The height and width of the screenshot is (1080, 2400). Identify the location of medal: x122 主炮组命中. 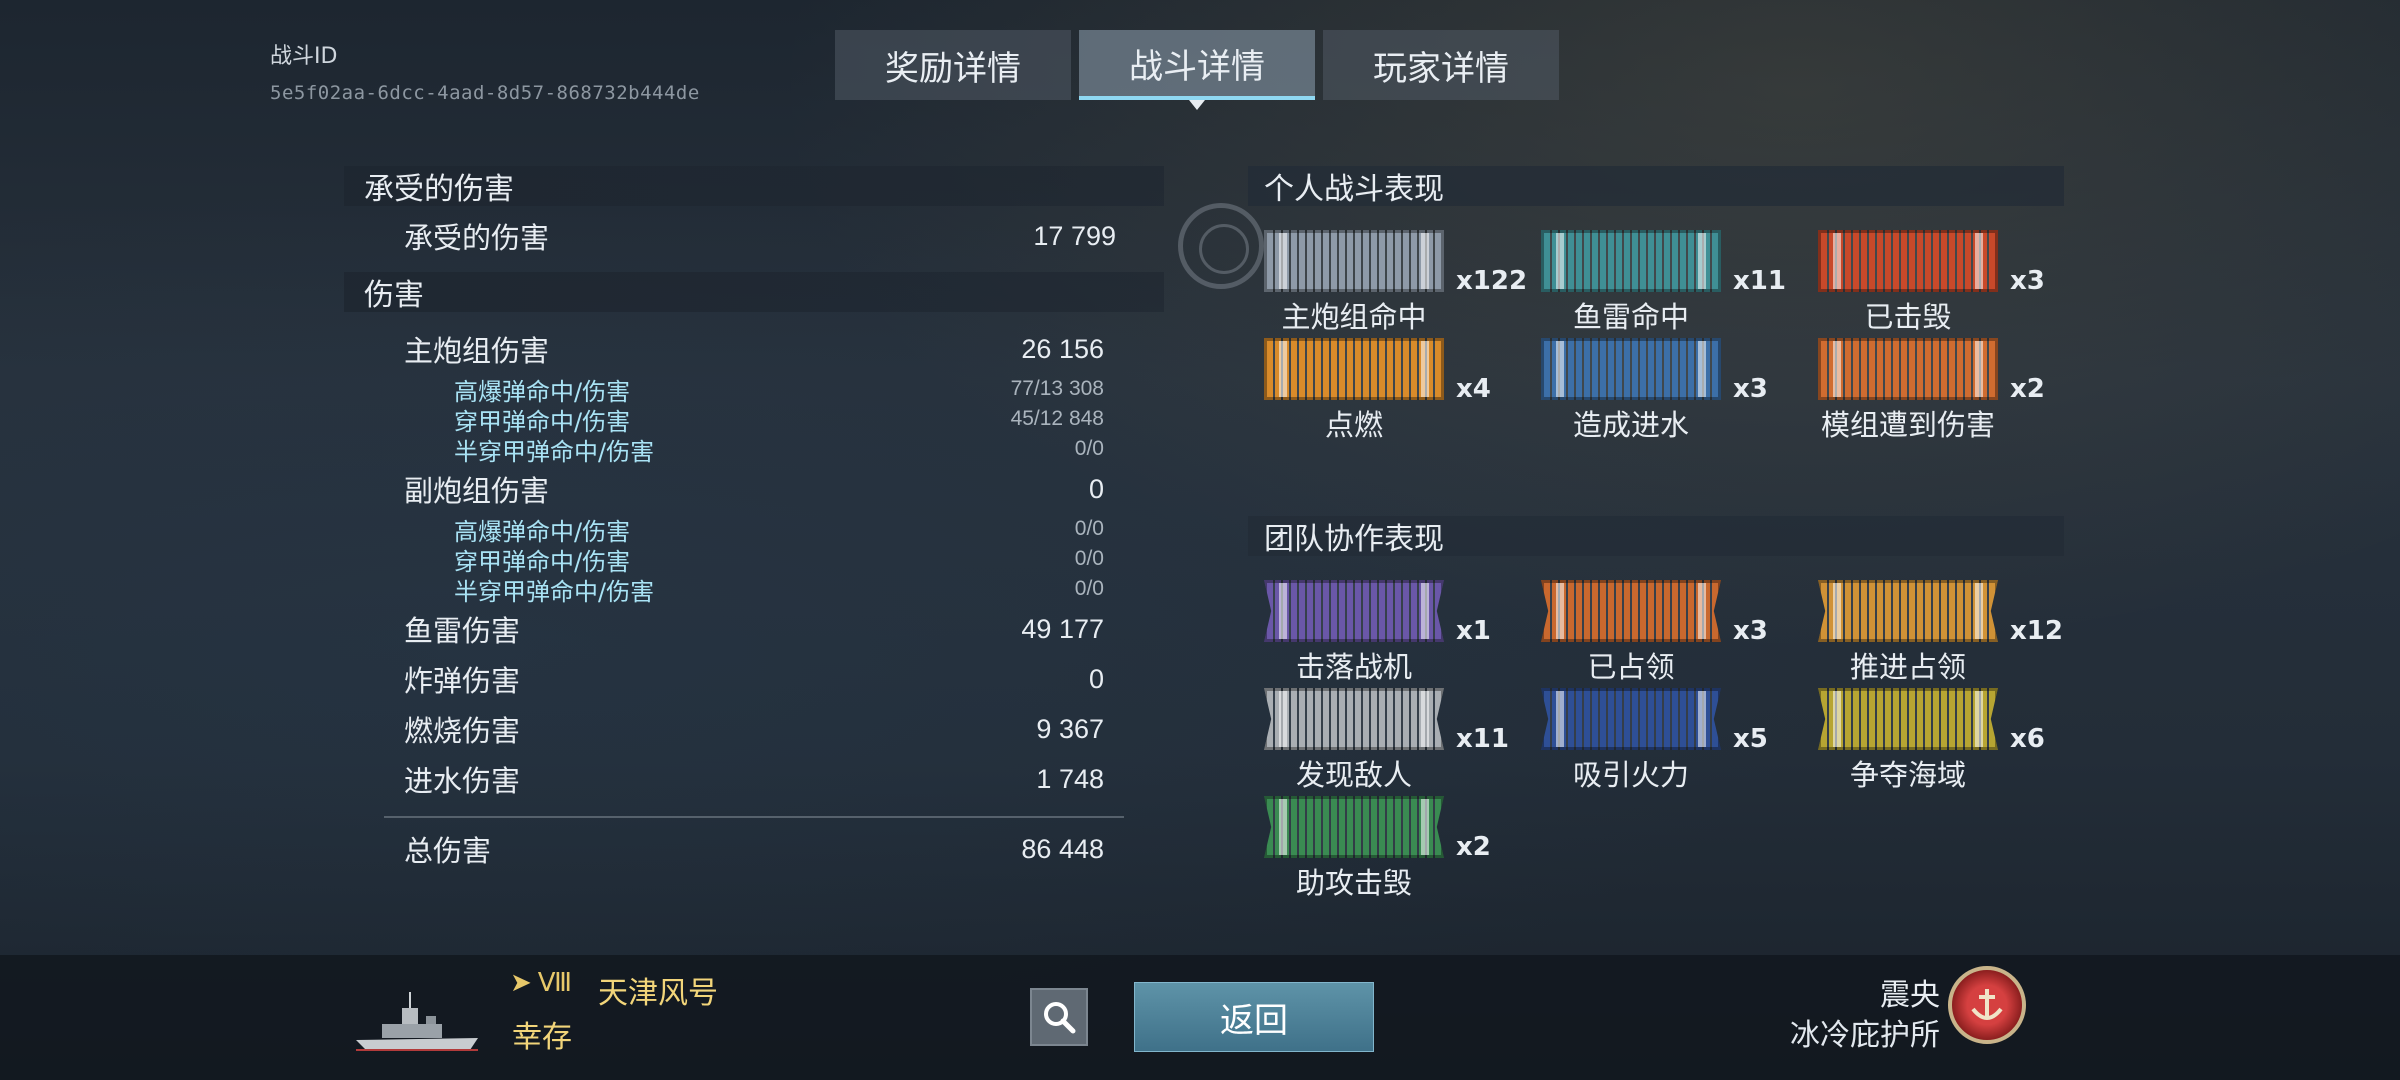
(1402, 282).